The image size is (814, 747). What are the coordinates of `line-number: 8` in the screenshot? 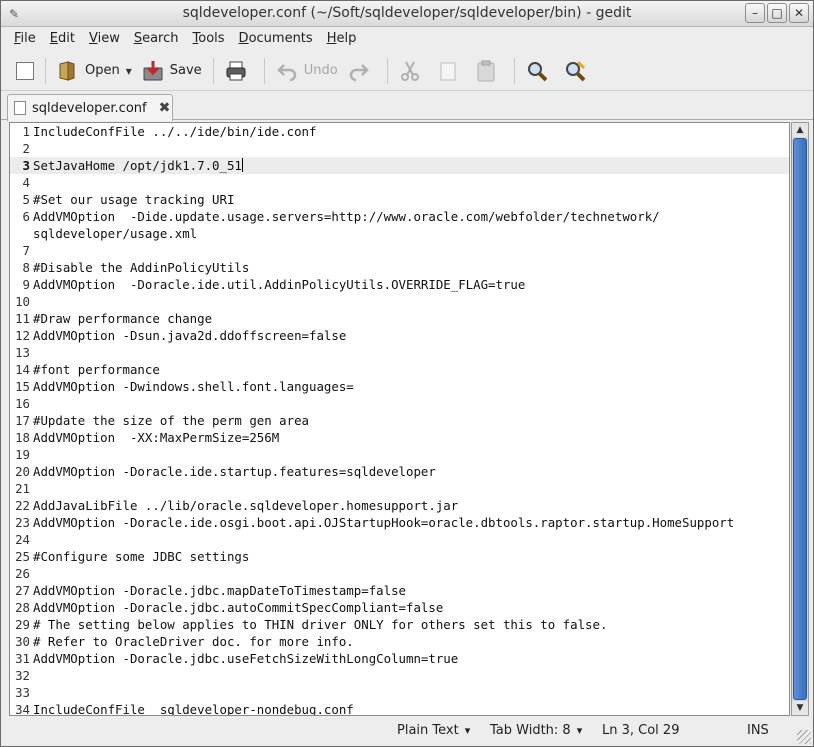 It's located at (26, 267).